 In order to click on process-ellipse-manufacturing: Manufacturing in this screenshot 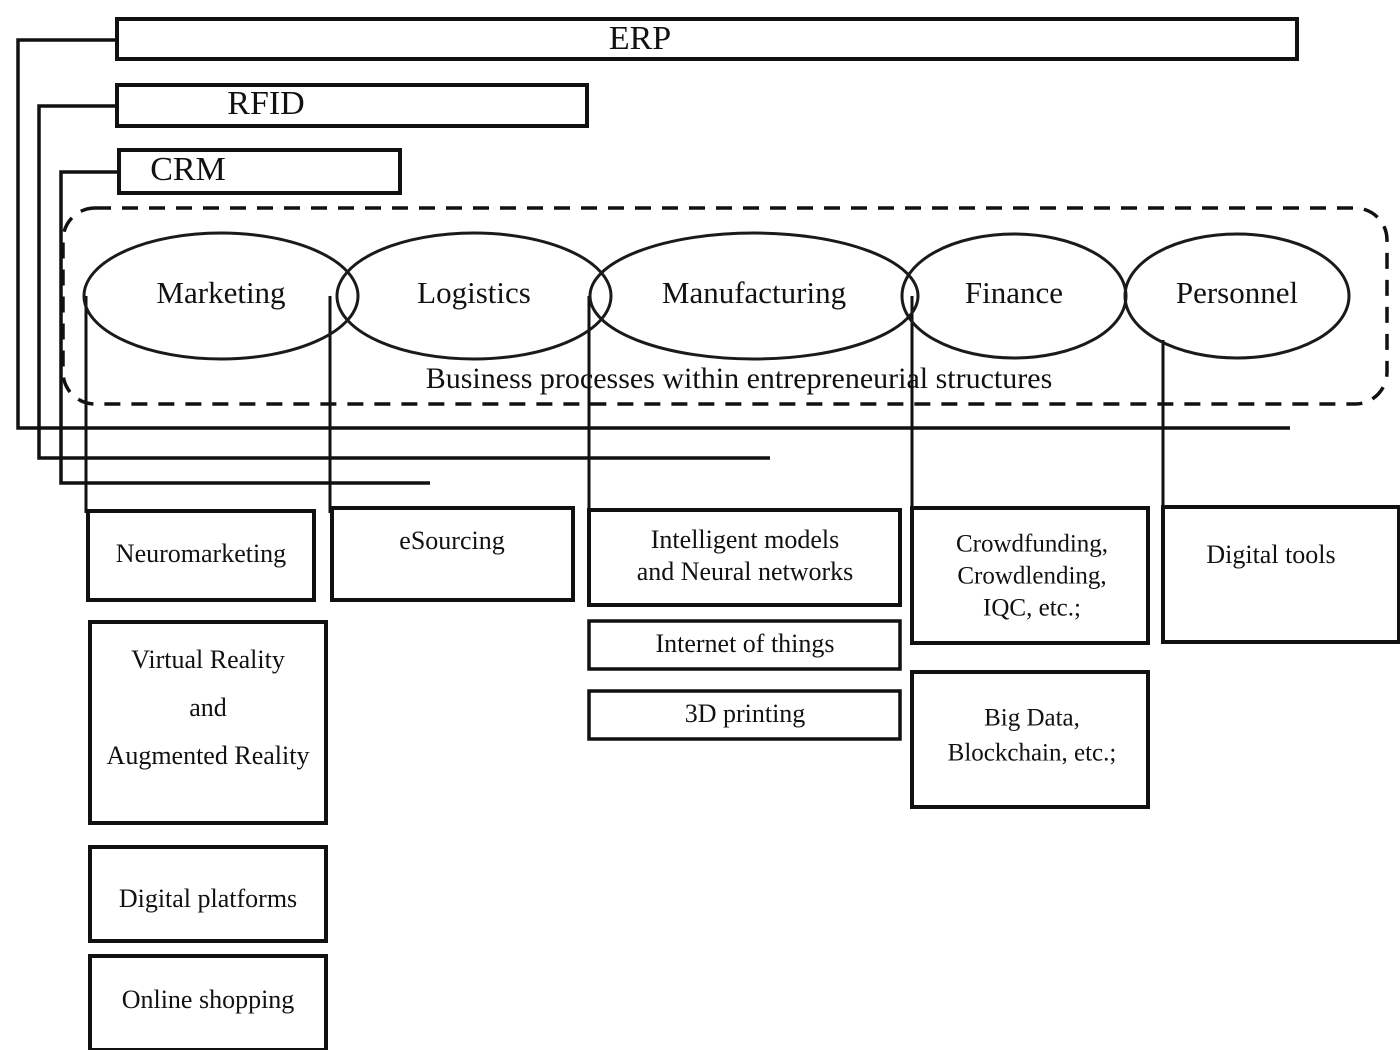, I will do `click(754, 296)`.